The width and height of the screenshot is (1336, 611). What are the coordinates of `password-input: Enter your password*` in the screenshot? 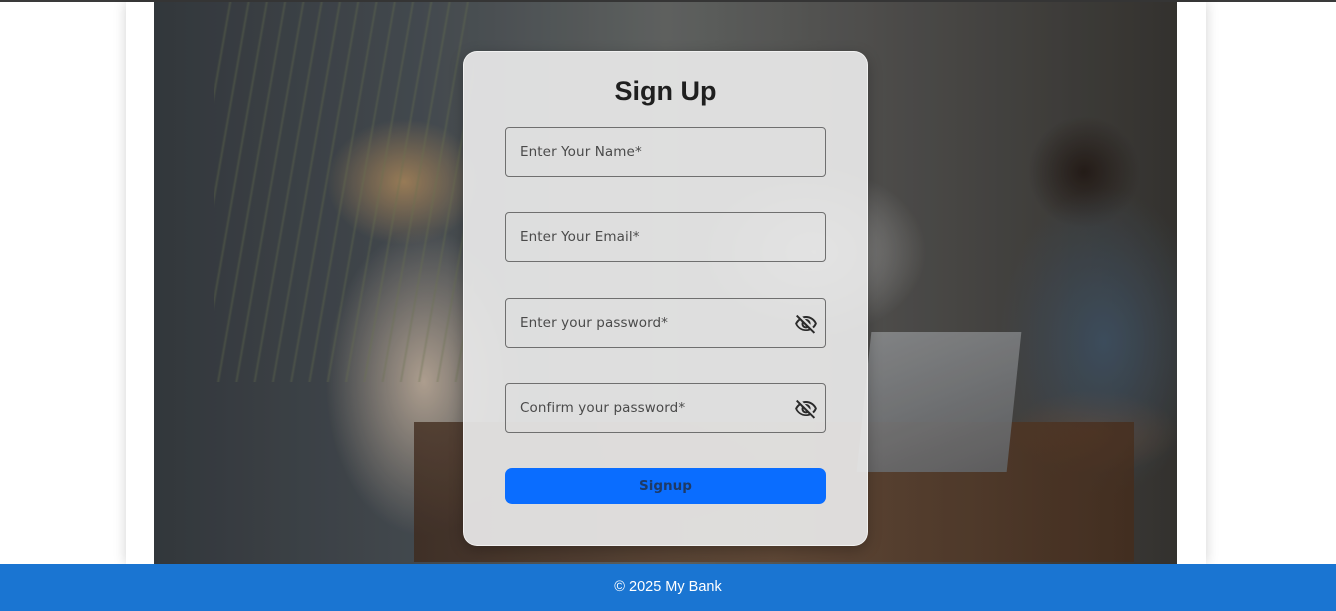 It's located at (665, 323).